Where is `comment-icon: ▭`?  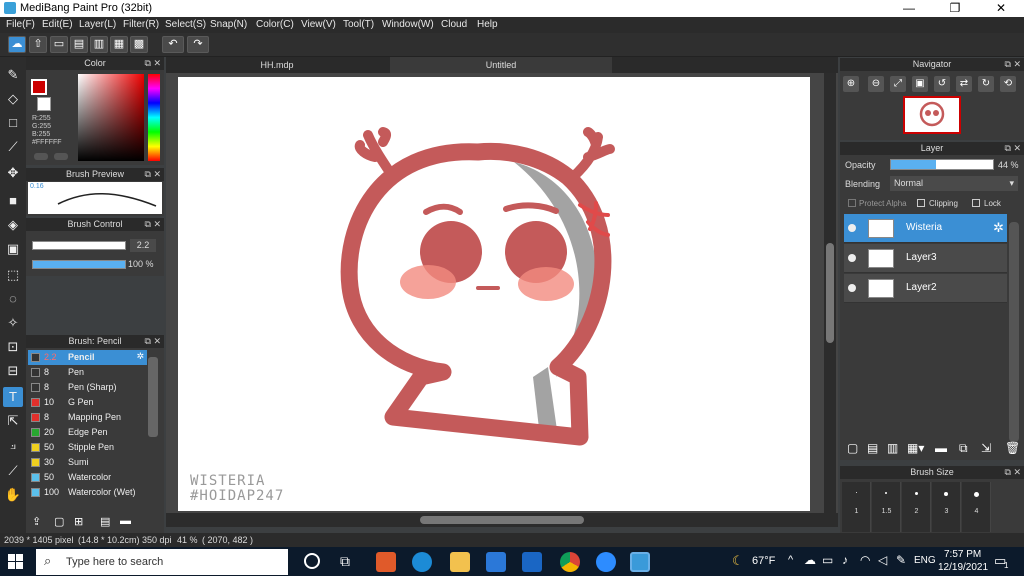 comment-icon: ▭ is located at coordinates (59, 44).